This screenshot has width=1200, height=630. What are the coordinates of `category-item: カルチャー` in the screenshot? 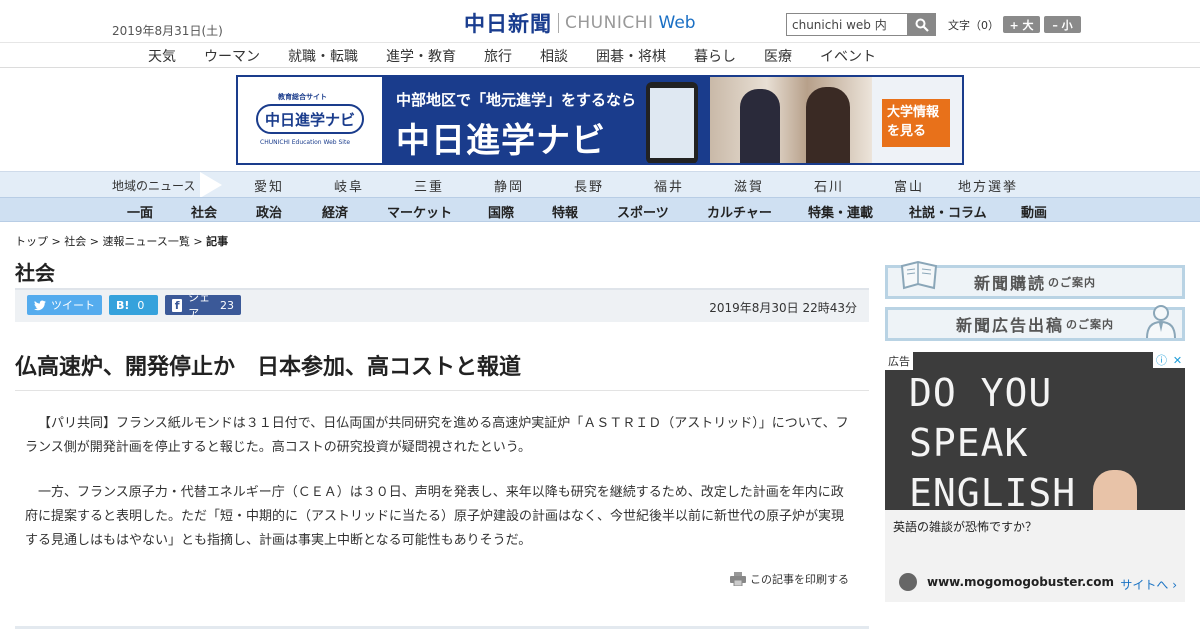 It's located at (739, 211).